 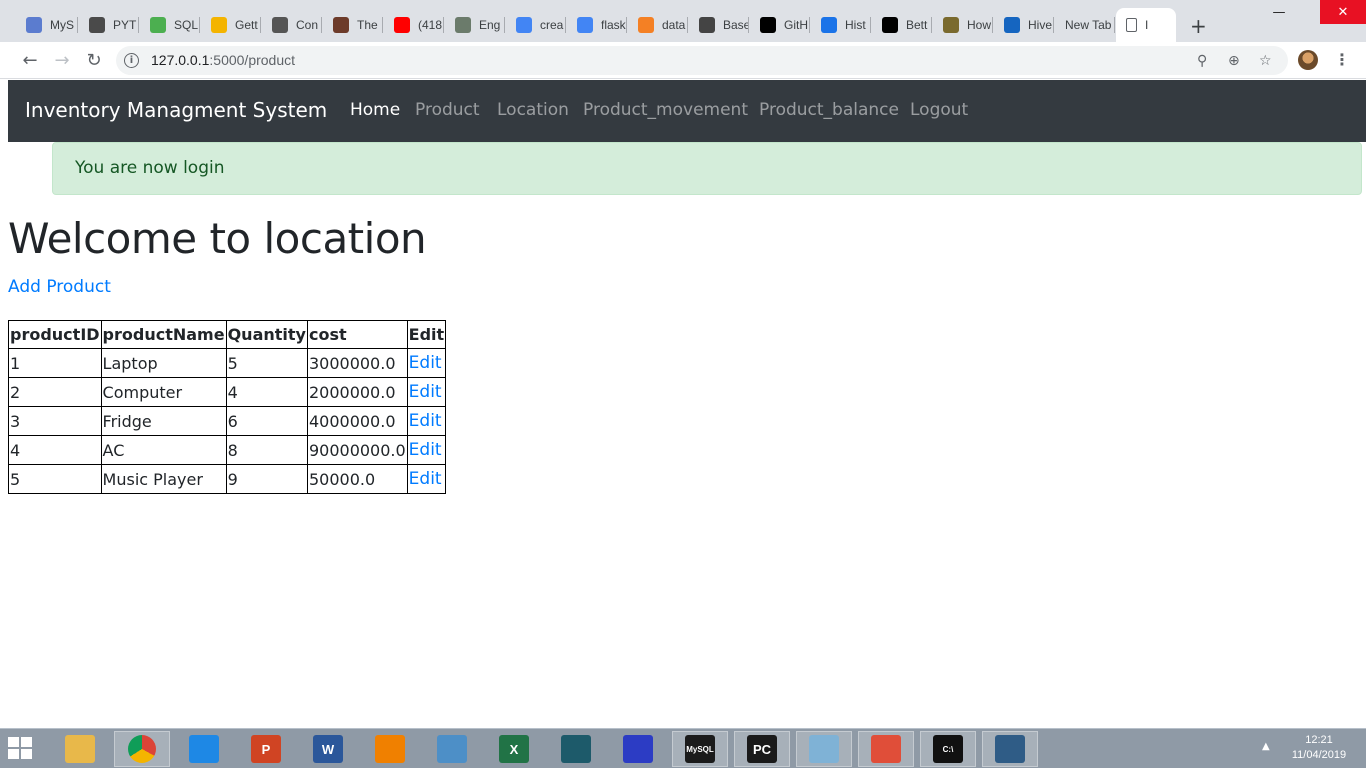 I want to click on add-product-link: Add Product, so click(x=59, y=287).